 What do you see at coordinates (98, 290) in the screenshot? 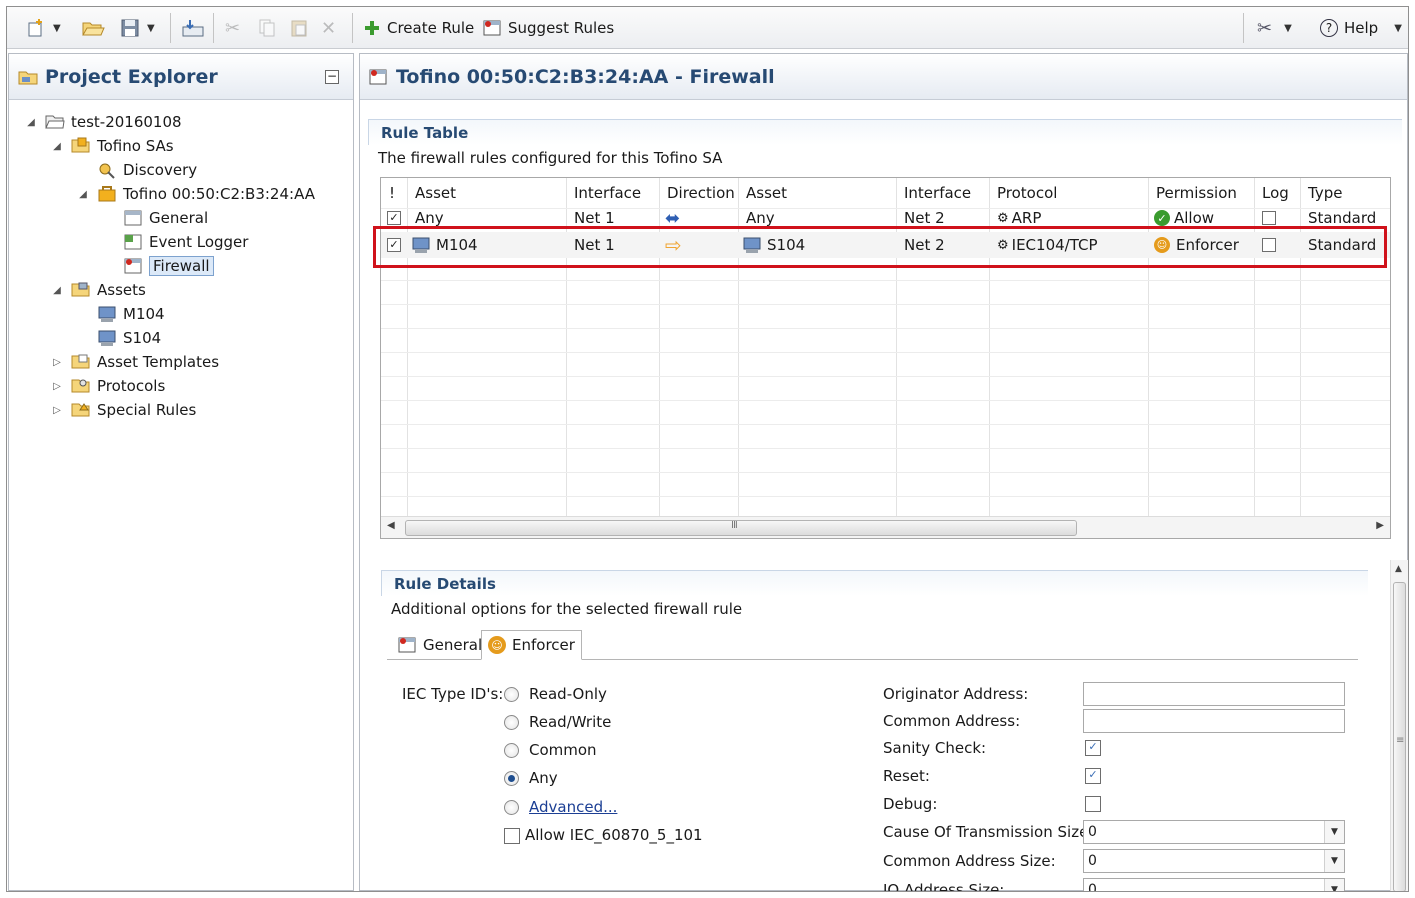
I see `tree-item-assets: ◢ Assets` at bounding box center [98, 290].